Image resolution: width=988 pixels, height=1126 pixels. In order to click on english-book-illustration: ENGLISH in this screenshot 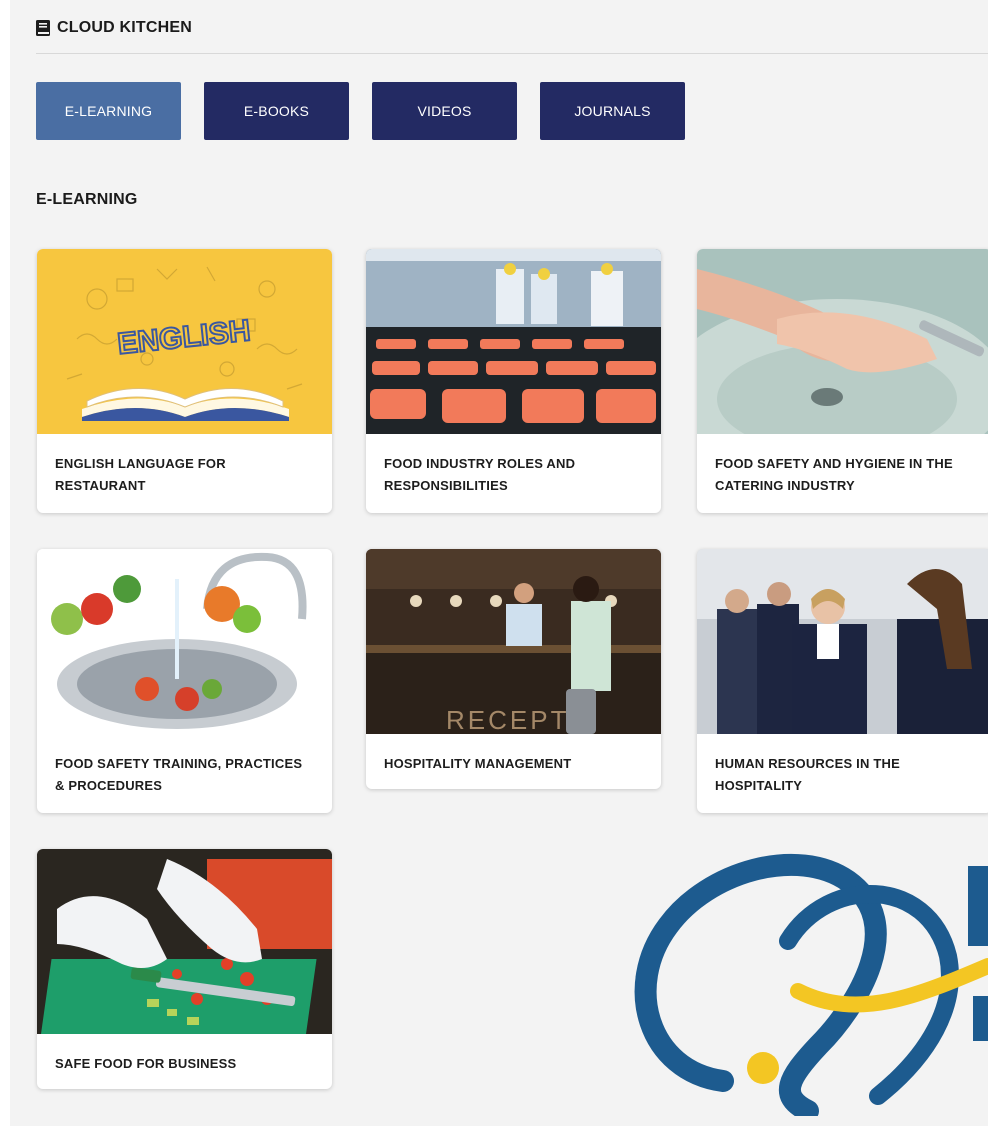, I will do `click(184, 341)`.